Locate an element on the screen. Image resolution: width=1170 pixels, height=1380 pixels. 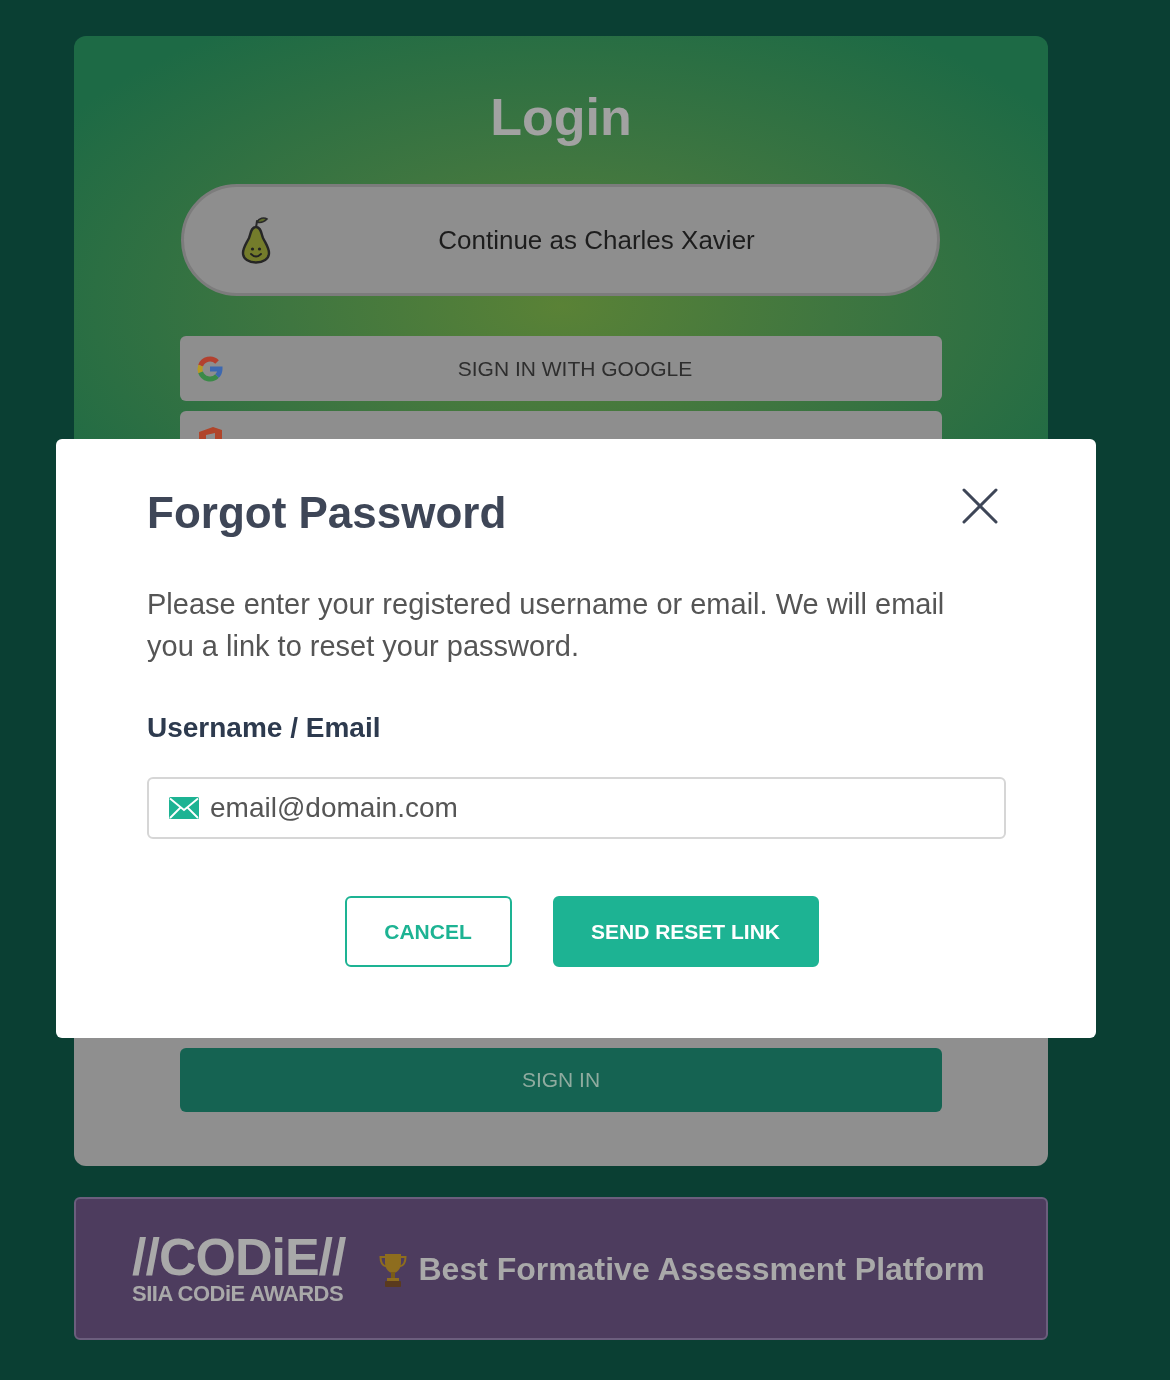
sign-in-button: SIGN IN is located at coordinates (561, 1080).